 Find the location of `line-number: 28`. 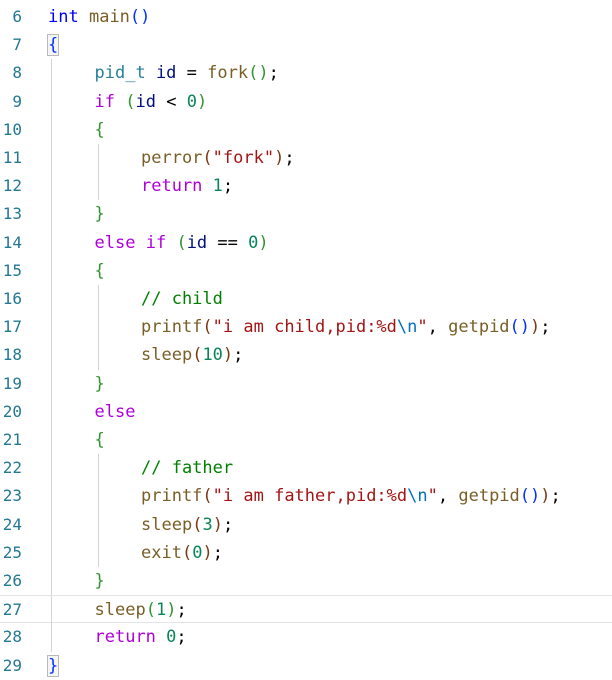

line-number: 28 is located at coordinates (12, 637).